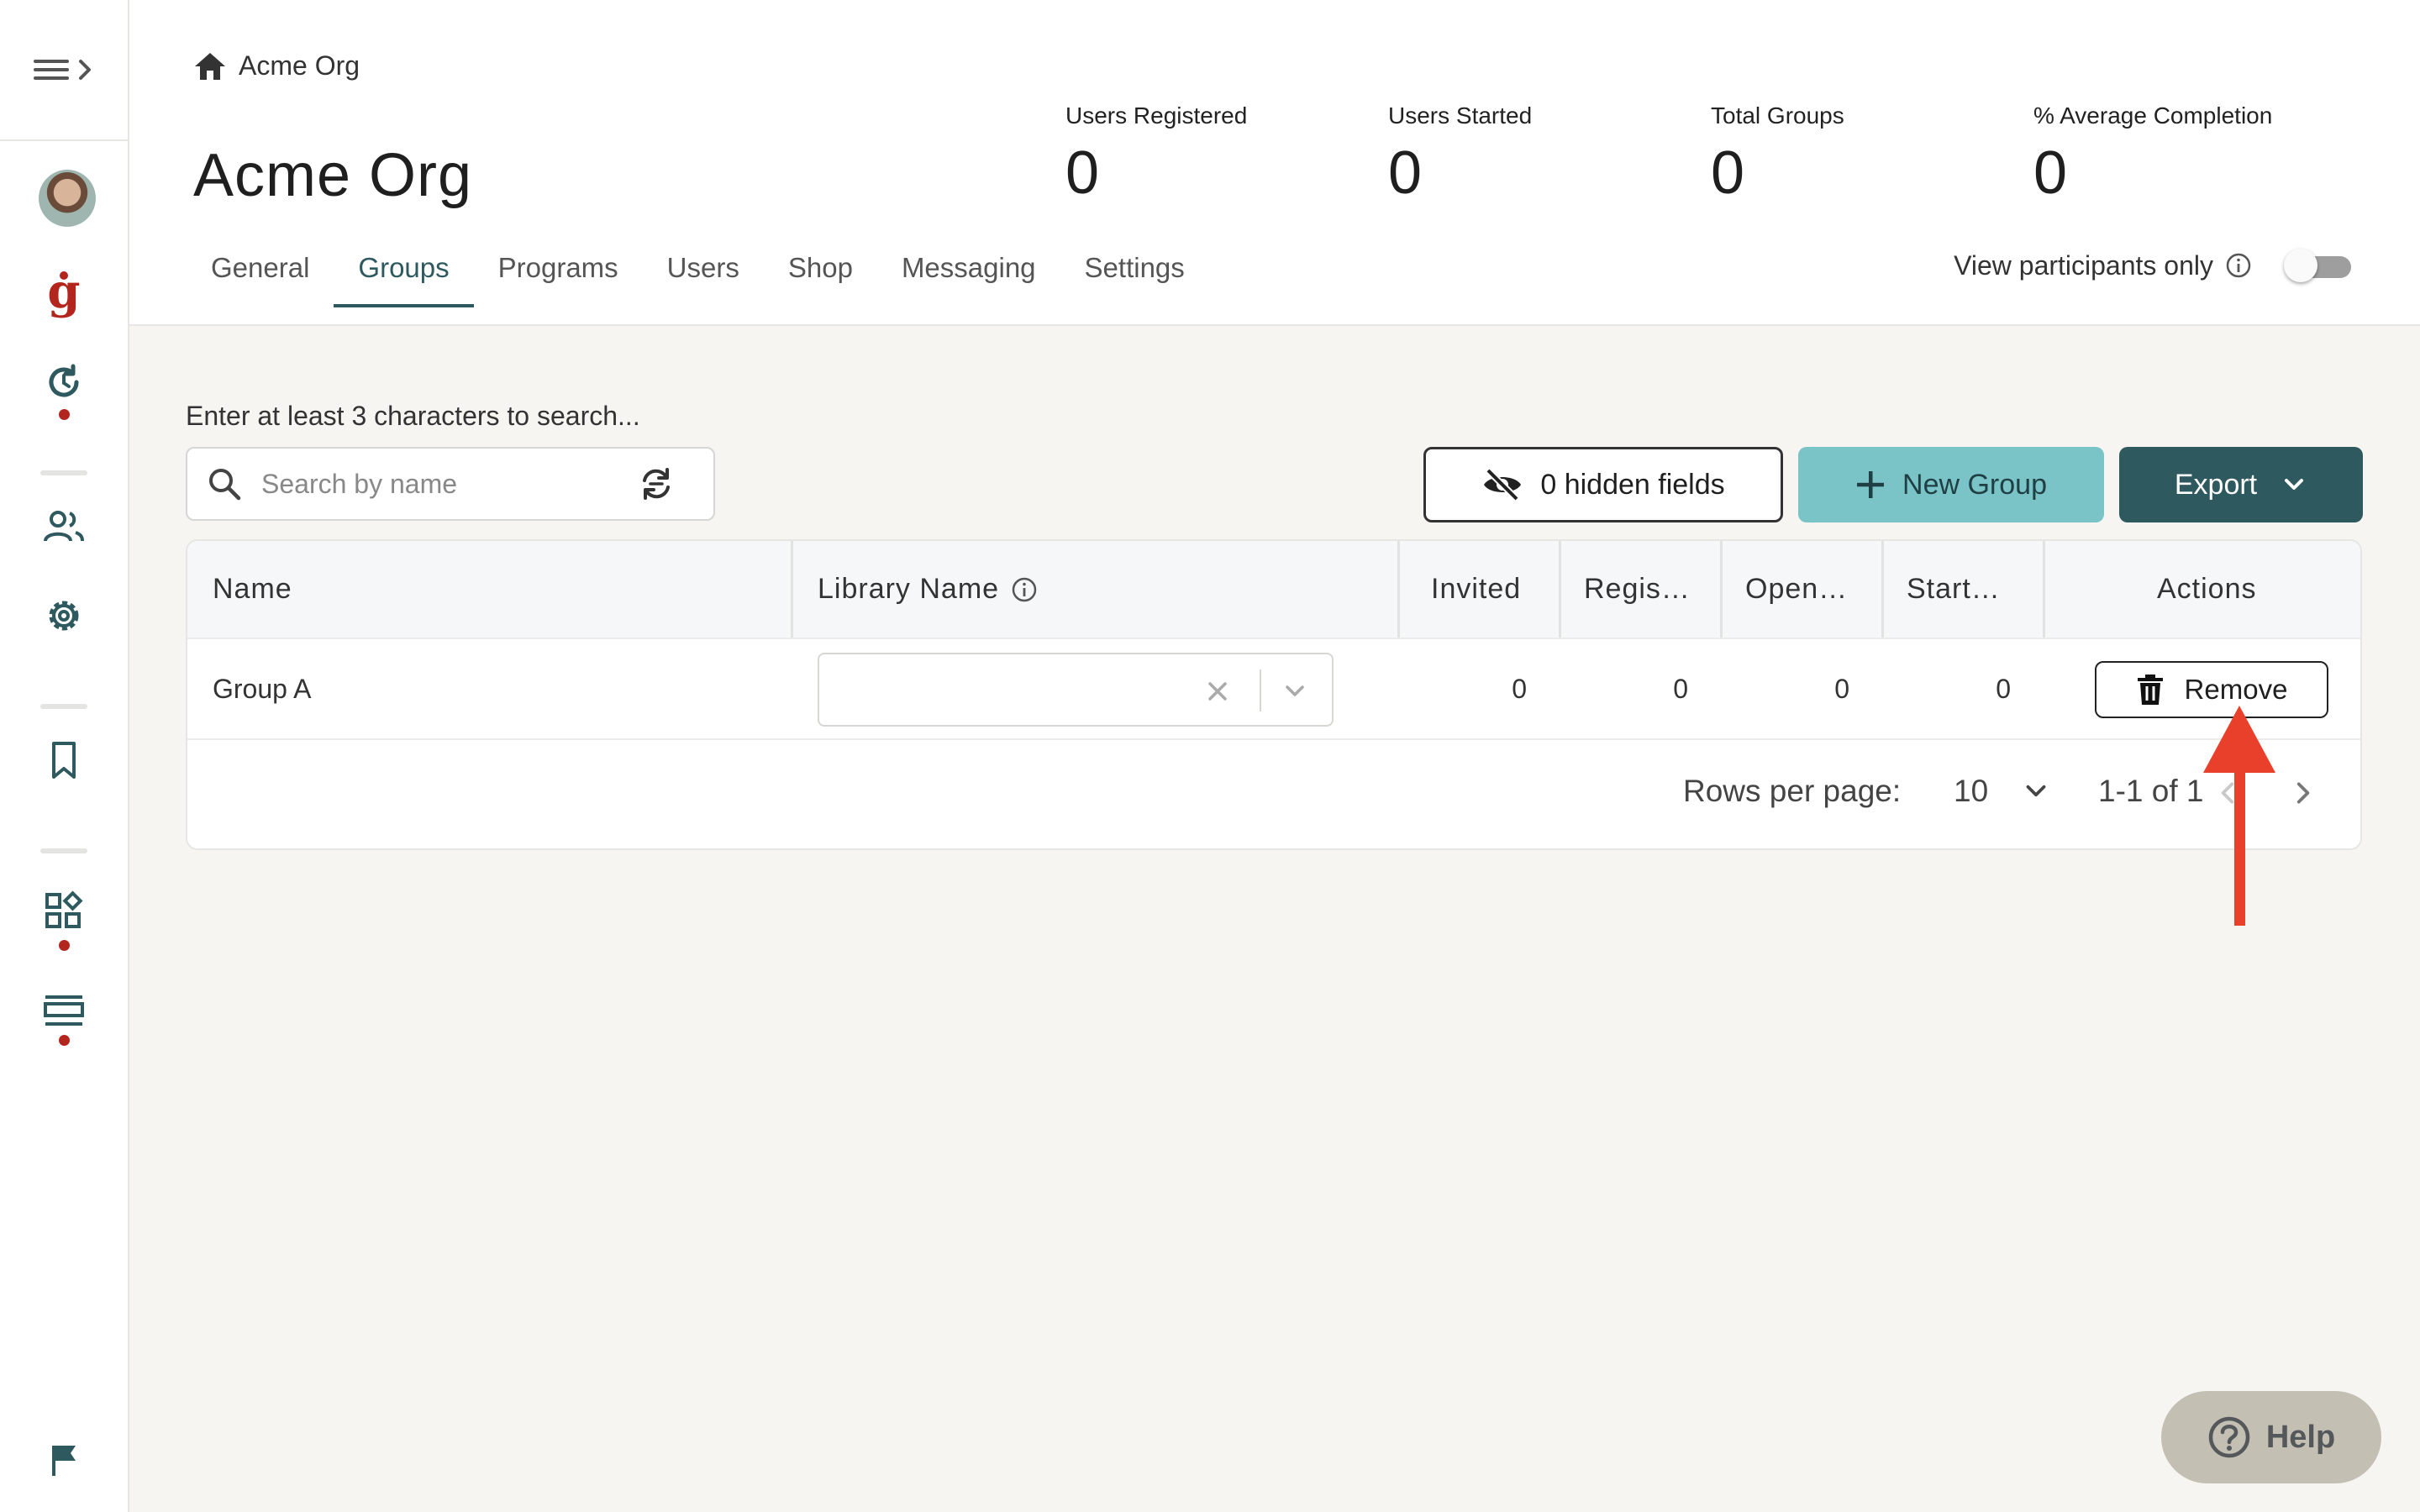  I want to click on tab-settings: Settings, so click(1134, 275).